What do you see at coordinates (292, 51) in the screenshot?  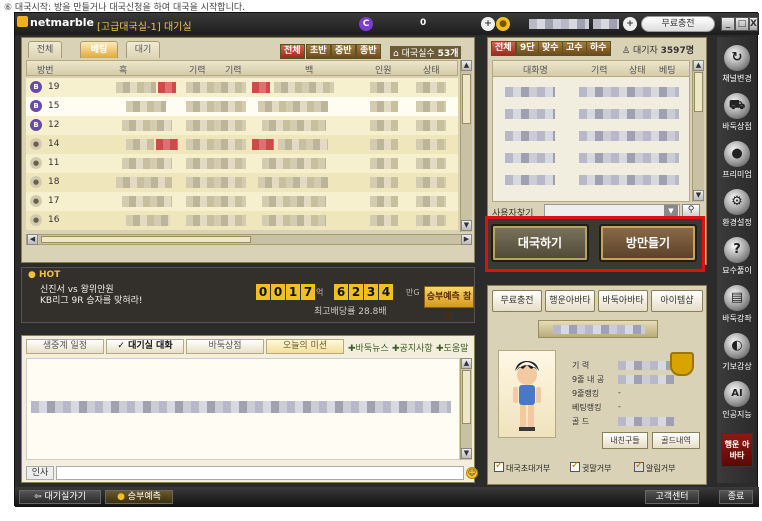 I see `filter-all: 전체` at bounding box center [292, 51].